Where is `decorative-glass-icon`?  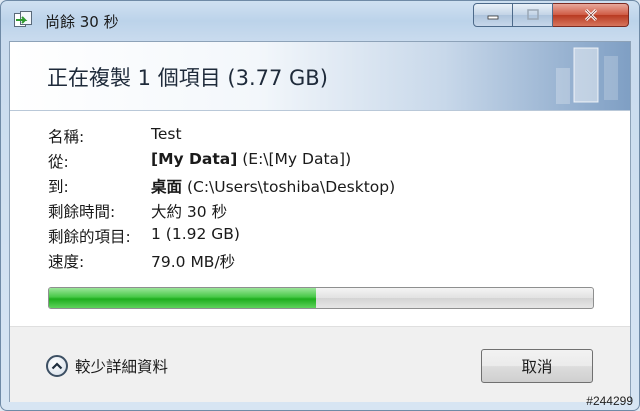
decorative-glass-icon is located at coordinates (591, 79).